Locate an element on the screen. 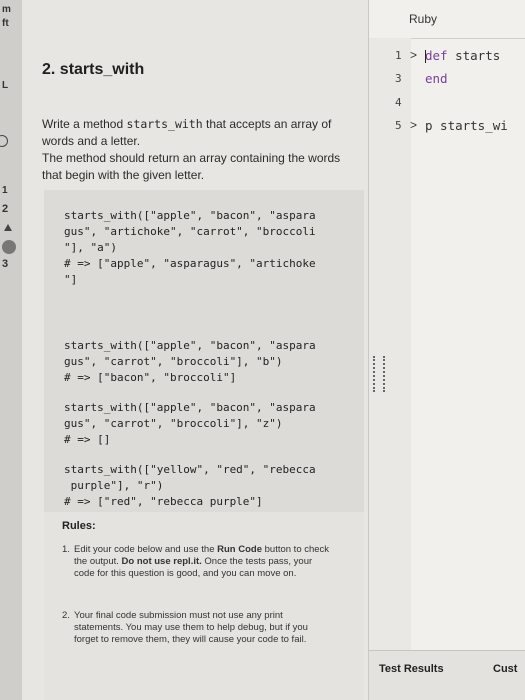 This screenshot has width=525, height=700. sidebar-item-number: 3 is located at coordinates (5, 264).